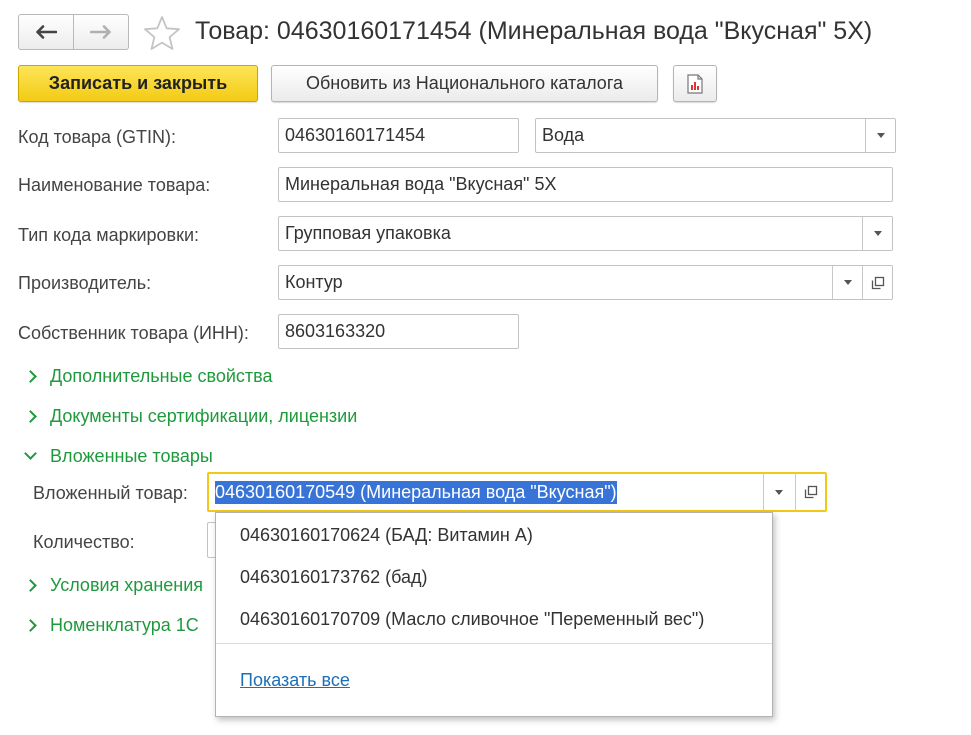  I want to click on section-nested-label: Вложенные товары, so click(131, 456).